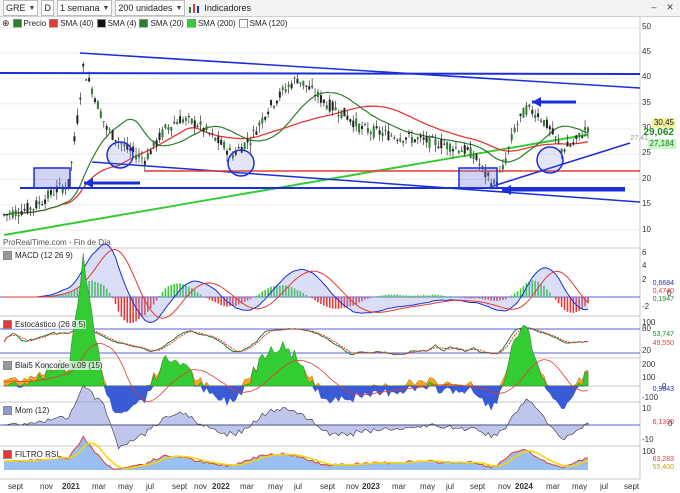 The image size is (680, 493). I want to click on price-tick: 40, so click(646, 76).